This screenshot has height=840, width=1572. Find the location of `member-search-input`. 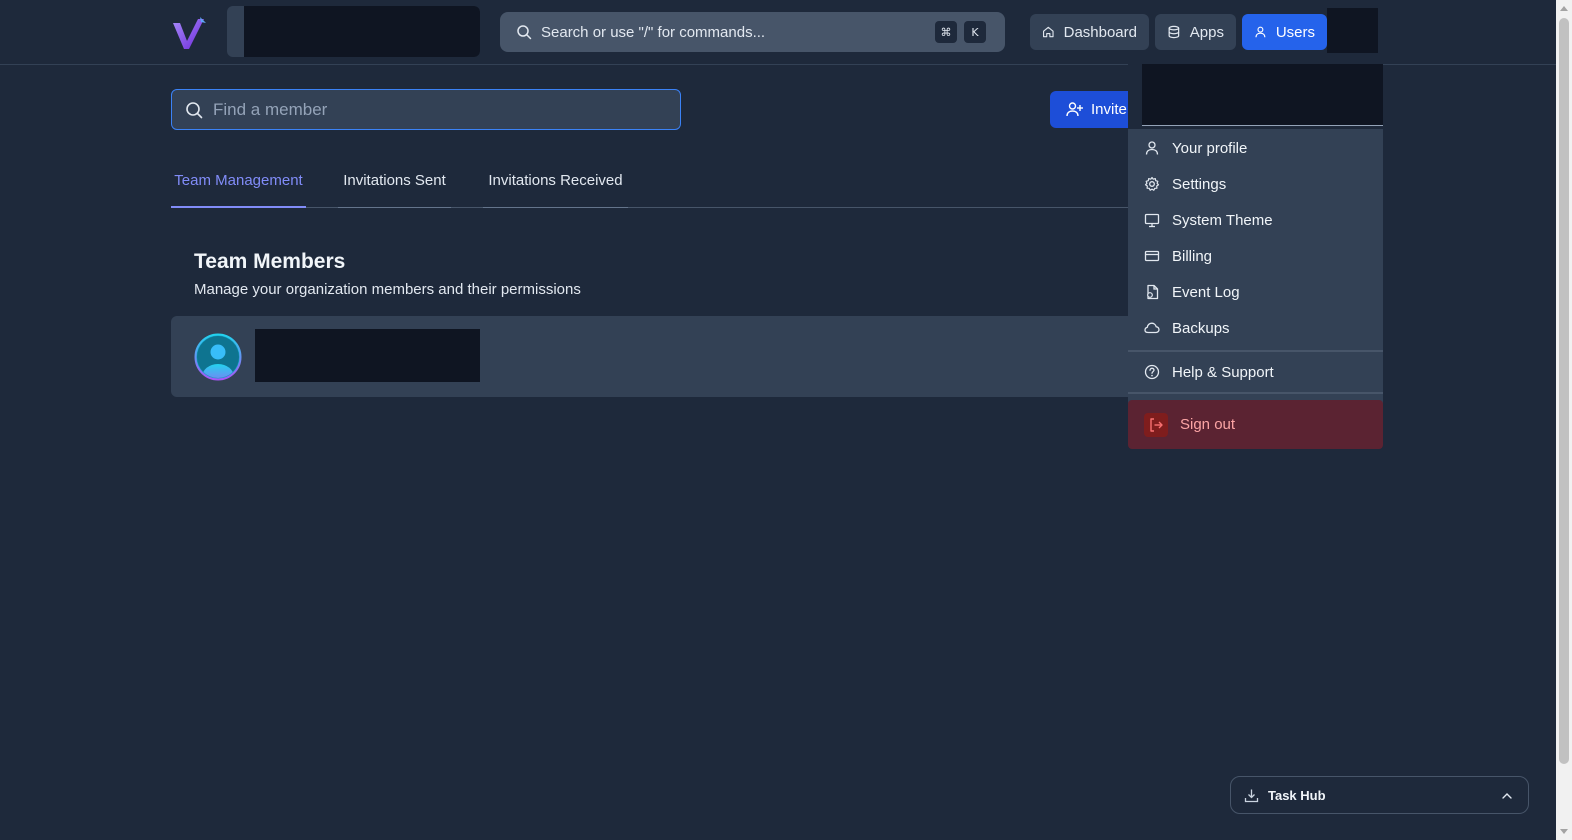

member-search-input is located at coordinates (433, 109).